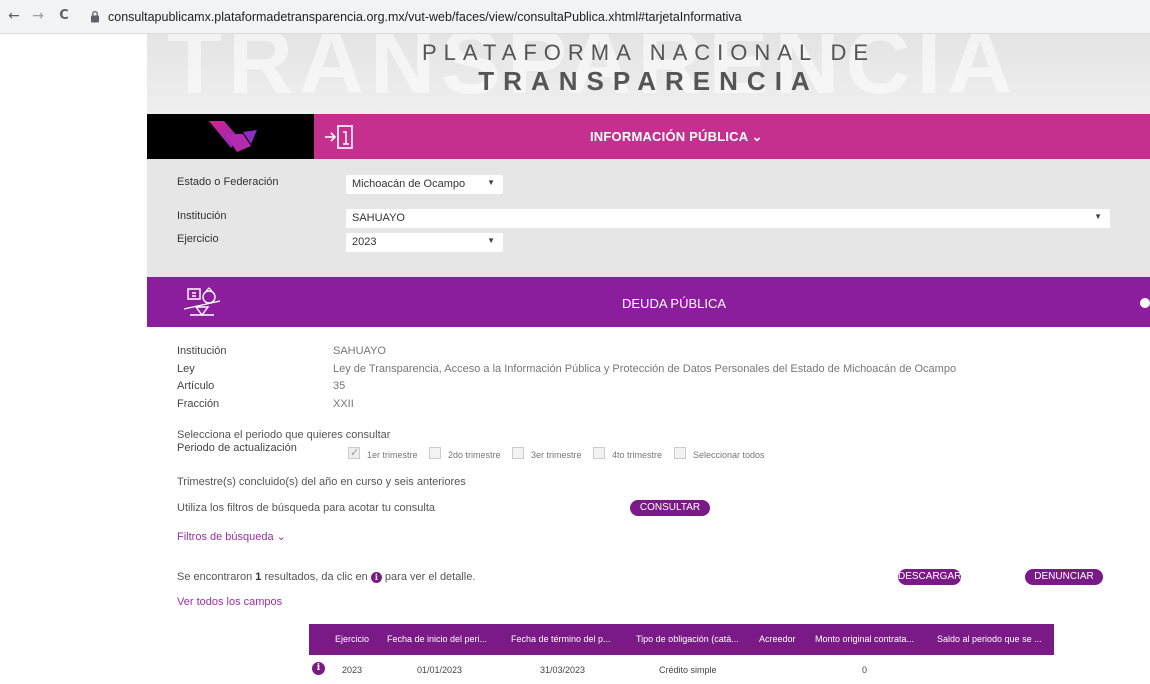 The height and width of the screenshot is (684, 1150). Describe the element at coordinates (674, 303) in the screenshot. I see `section-title: DEUDA PÚBLICA` at that location.